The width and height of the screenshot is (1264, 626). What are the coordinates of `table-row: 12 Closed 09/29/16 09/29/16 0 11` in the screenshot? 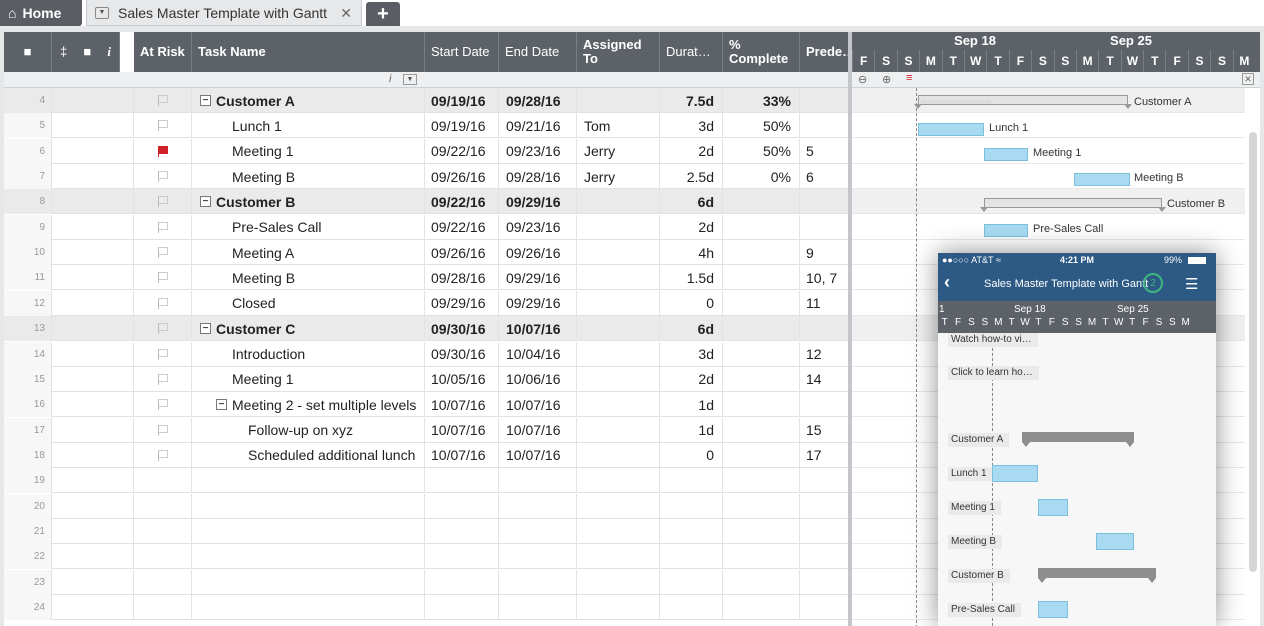 It's located at (426, 303).